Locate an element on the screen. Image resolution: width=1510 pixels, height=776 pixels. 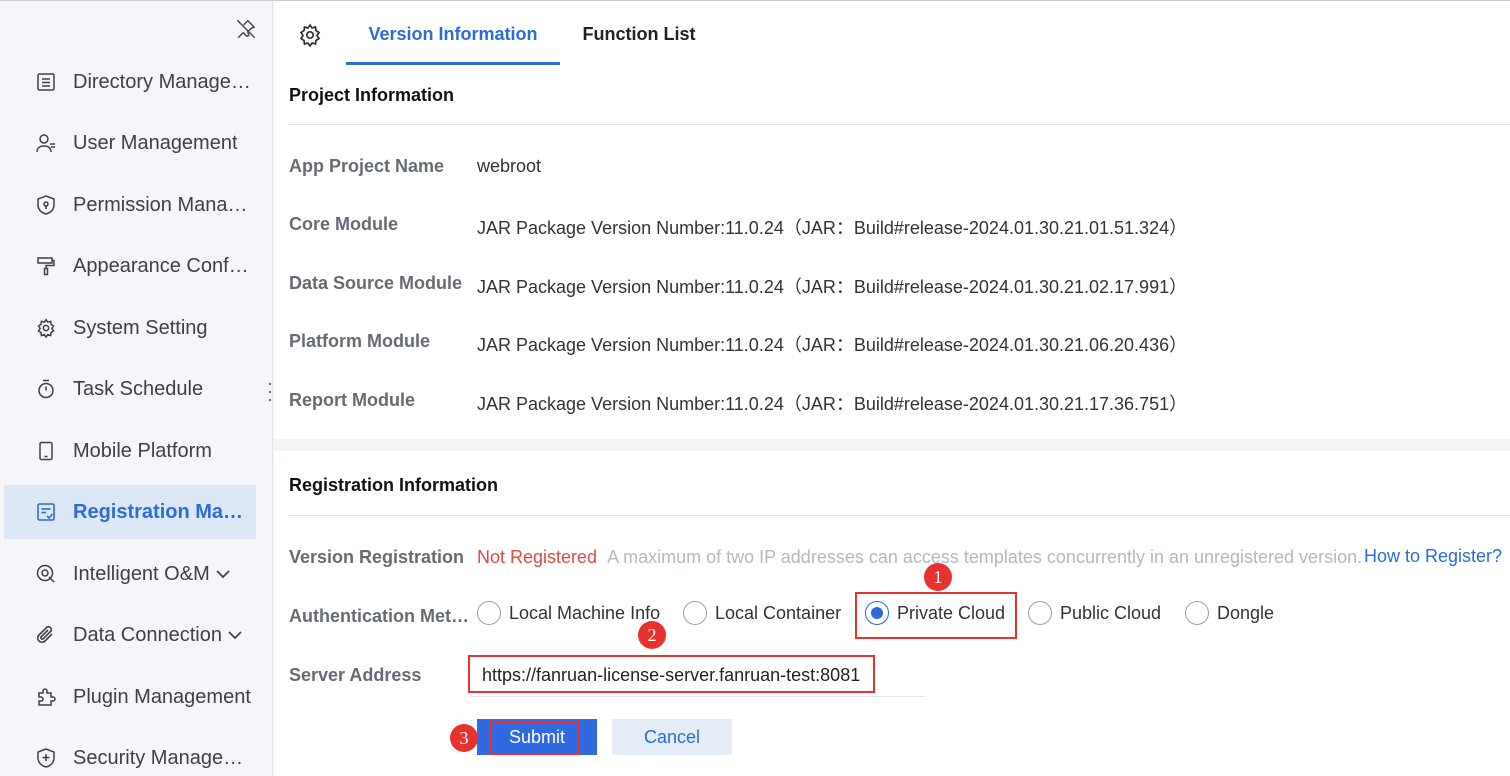
radio-label: Private Cloud is located at coordinates (951, 612).